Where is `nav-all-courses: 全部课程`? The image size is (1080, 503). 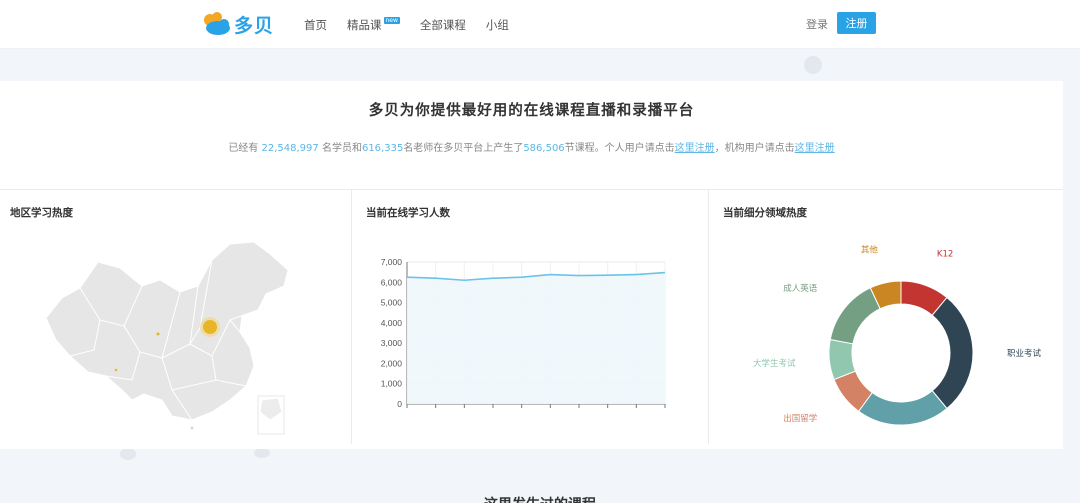 nav-all-courses: 全部课程 is located at coordinates (443, 25).